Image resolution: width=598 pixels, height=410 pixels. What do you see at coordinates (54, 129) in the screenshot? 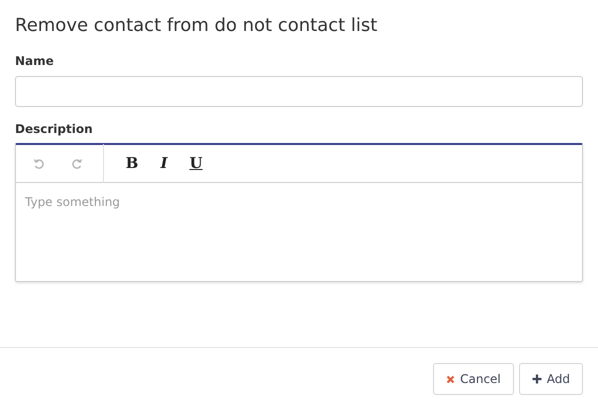
I see `field-label: Description` at bounding box center [54, 129].